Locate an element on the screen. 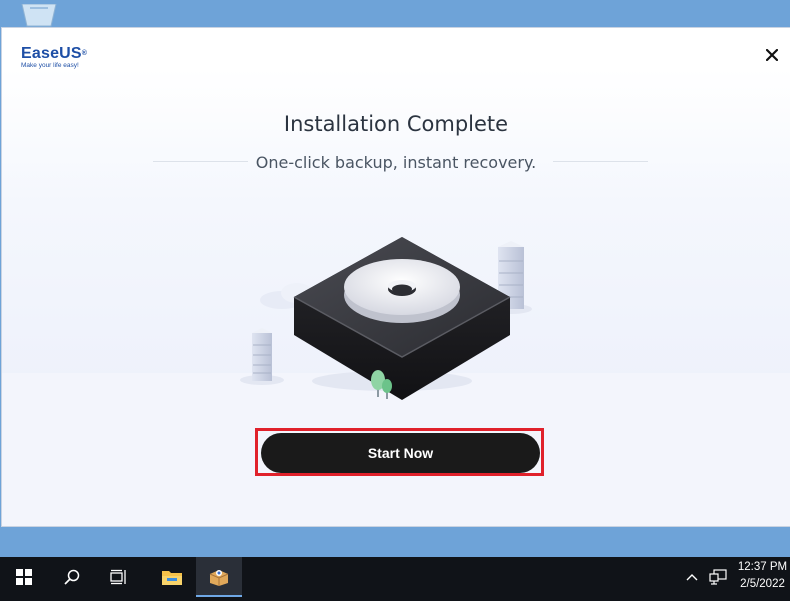 This screenshot has width=790, height=601. file-explorer-icon is located at coordinates (172, 578).